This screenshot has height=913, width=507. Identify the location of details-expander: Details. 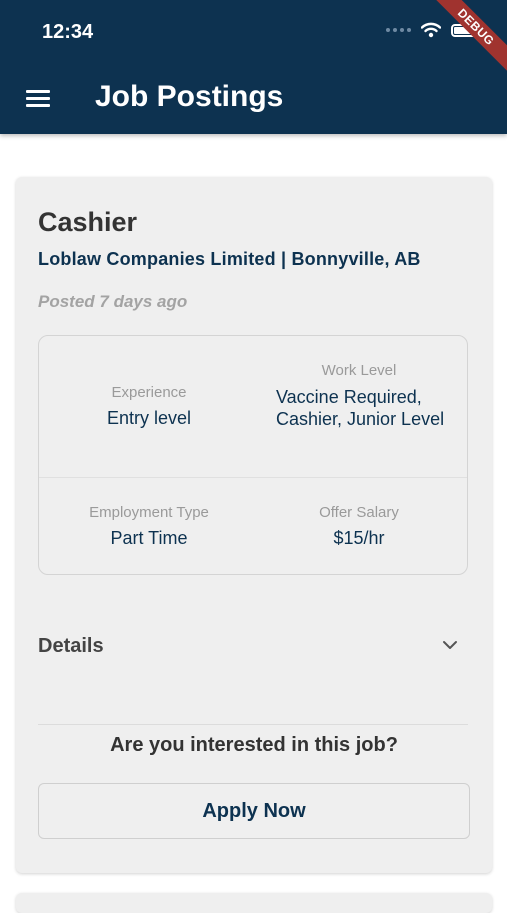
(253, 647).